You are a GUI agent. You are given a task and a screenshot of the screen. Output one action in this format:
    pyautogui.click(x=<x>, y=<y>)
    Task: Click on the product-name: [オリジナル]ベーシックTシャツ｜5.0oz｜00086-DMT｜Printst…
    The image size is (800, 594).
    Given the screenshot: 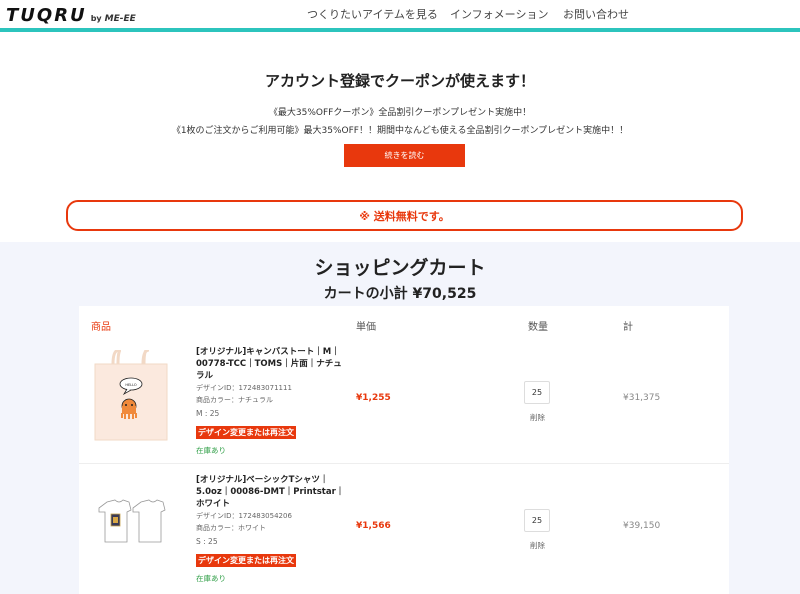 What is the action you would take?
    pyautogui.click(x=271, y=492)
    